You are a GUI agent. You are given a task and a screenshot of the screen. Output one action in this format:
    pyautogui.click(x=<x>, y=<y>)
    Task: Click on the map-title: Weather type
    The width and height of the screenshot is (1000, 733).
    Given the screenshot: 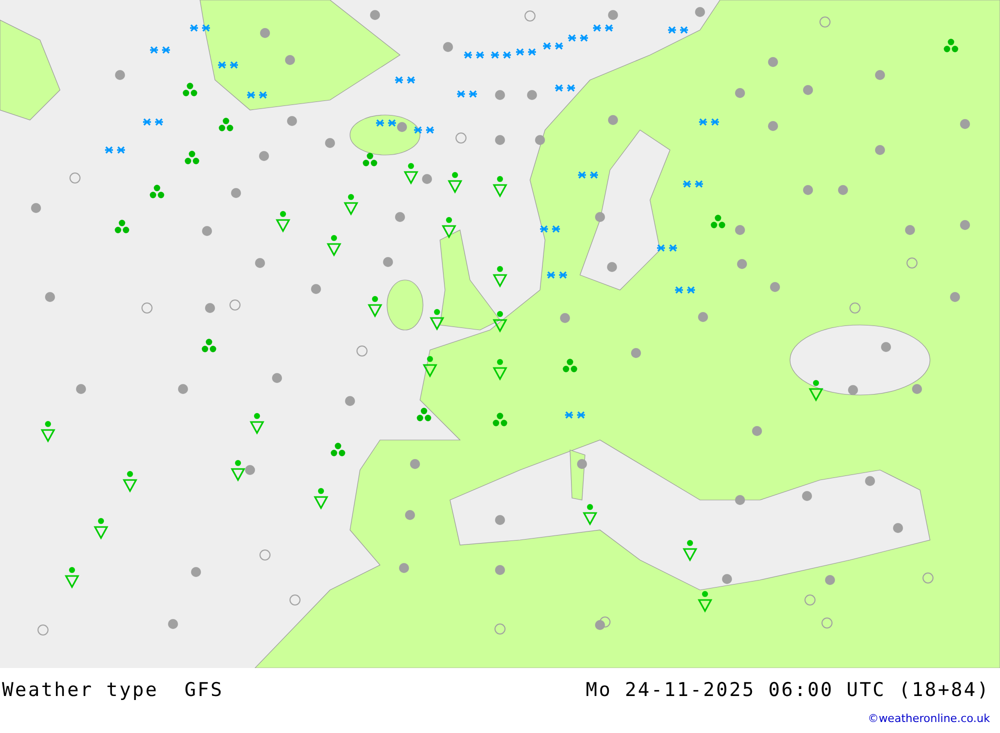 What is the action you would take?
    pyautogui.click(x=80, y=690)
    